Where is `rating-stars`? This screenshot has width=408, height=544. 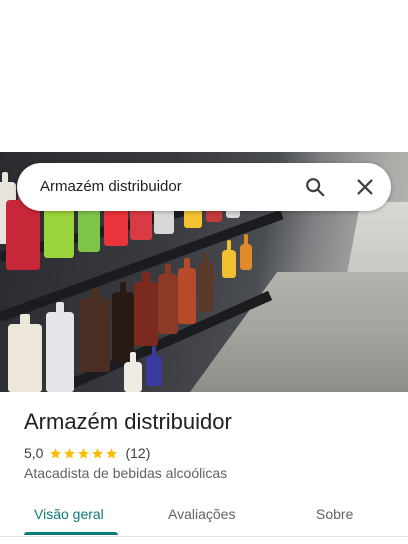 rating-stars is located at coordinates (84, 453).